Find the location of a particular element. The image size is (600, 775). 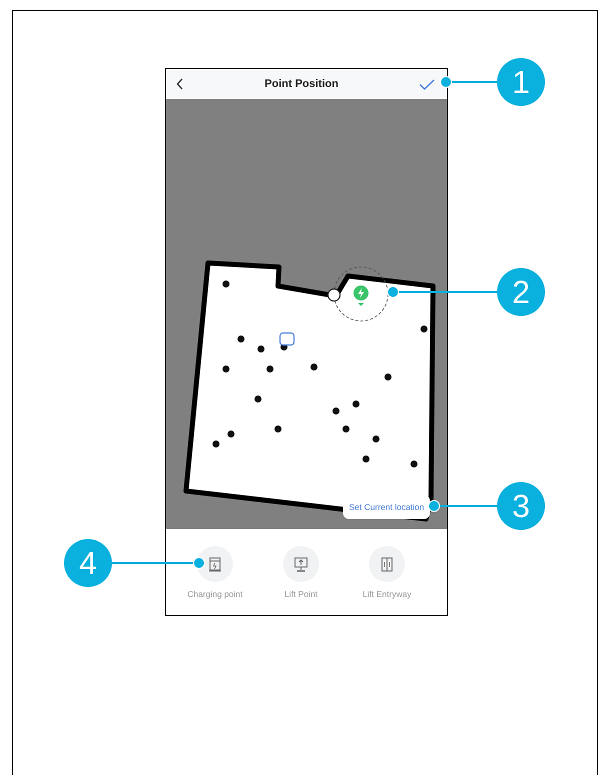

screen-title: Point Position is located at coordinates (301, 84).